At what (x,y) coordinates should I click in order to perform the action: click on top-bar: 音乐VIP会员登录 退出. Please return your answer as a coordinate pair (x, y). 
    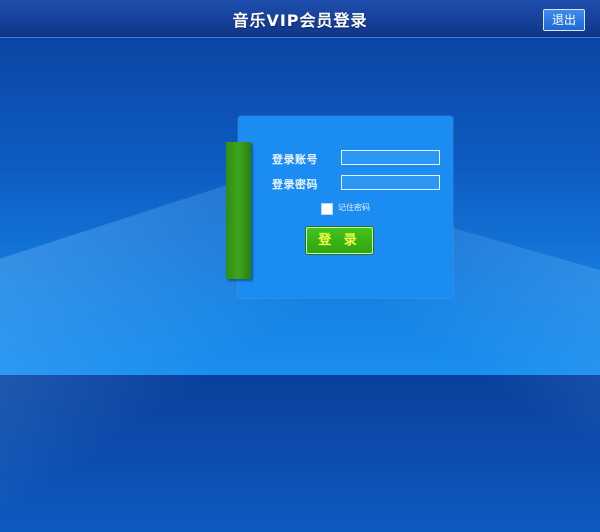
    Looking at the image, I should click on (300, 19).